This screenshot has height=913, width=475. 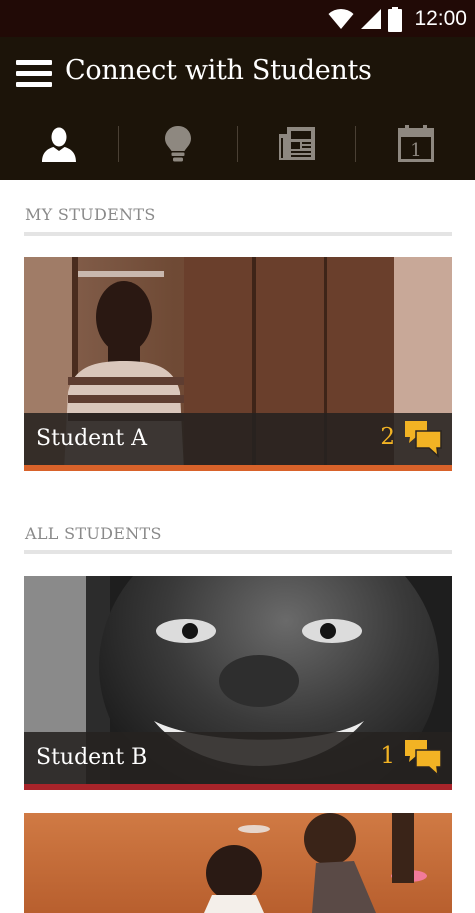 What do you see at coordinates (93, 533) in the screenshot?
I see `section-header-all-students: ALL STUDENTS` at bounding box center [93, 533].